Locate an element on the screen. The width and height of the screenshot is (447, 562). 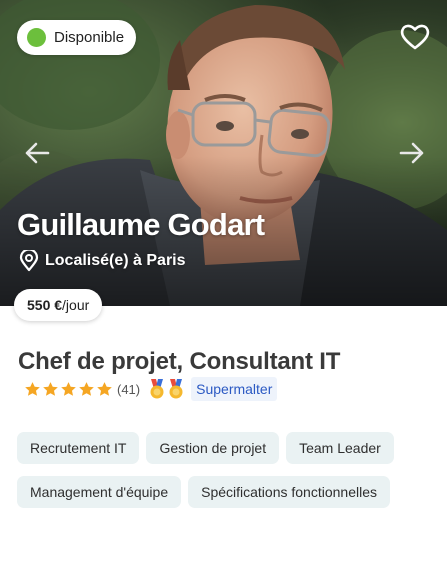
availability-label: Disponible is located at coordinates (89, 37).